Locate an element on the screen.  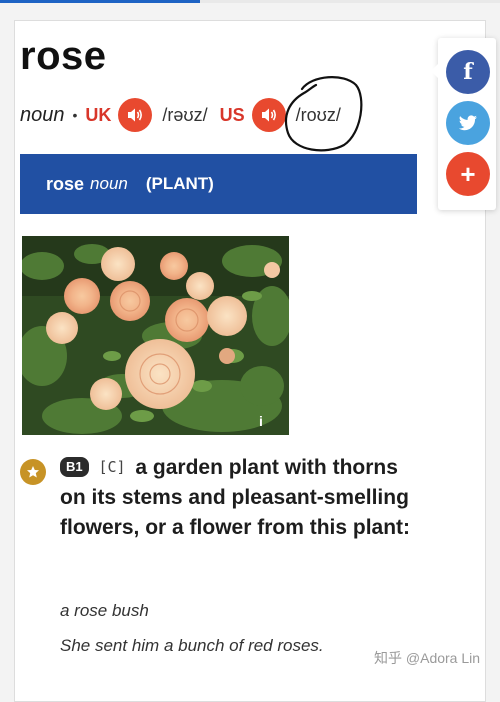
us-ipa: /roʊz/ is located at coordinates (323, 113).